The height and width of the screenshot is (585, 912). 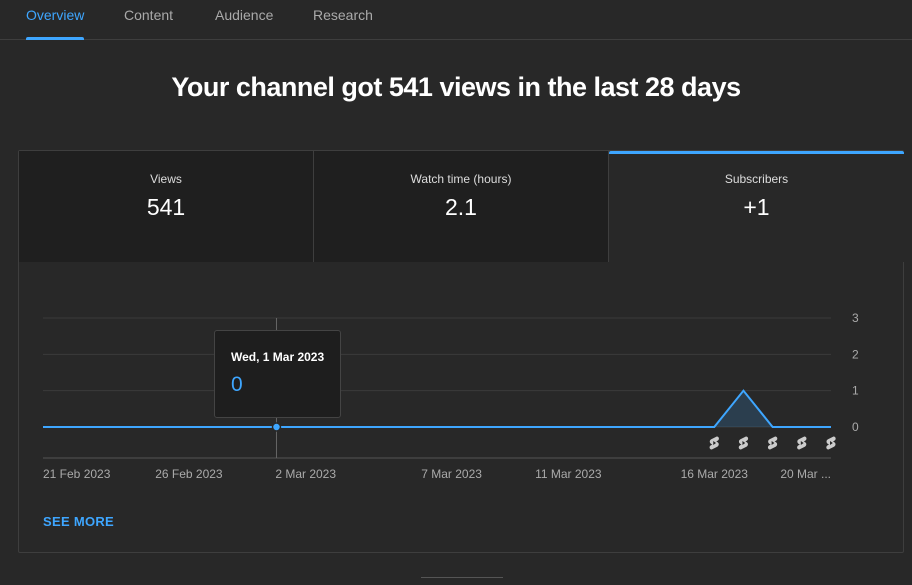 I want to click on series-line, so click(x=437, y=408).